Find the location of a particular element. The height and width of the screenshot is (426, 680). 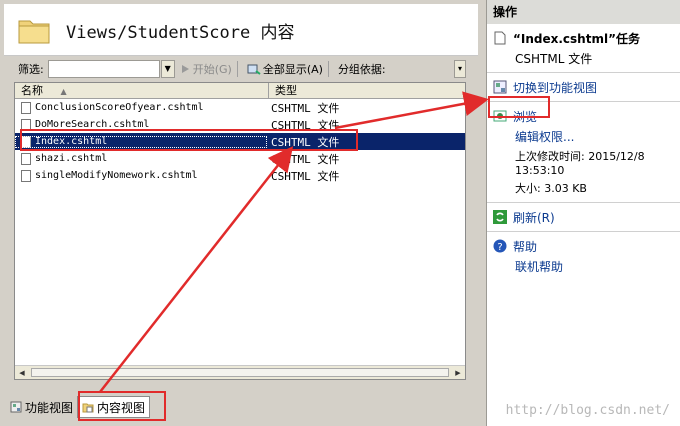

column-header-type: 类型 is located at coordinates (283, 90).